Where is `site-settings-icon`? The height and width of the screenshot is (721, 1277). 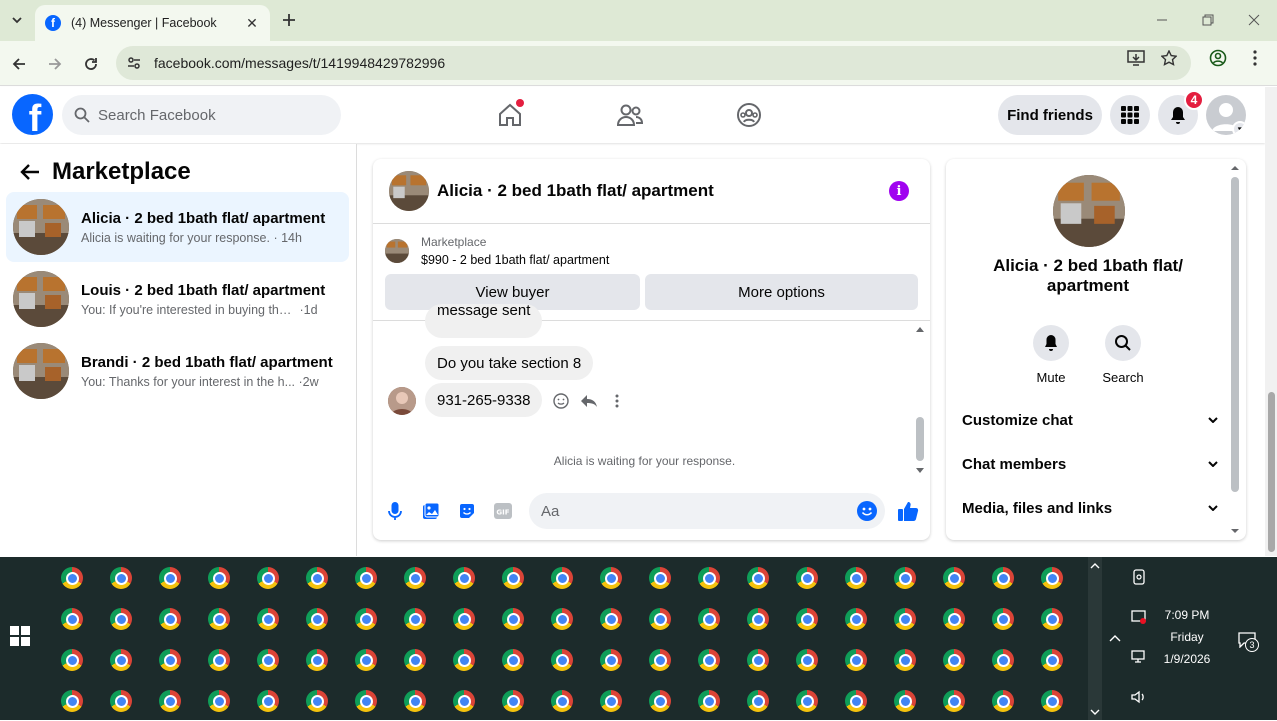 site-settings-icon is located at coordinates (134, 63).